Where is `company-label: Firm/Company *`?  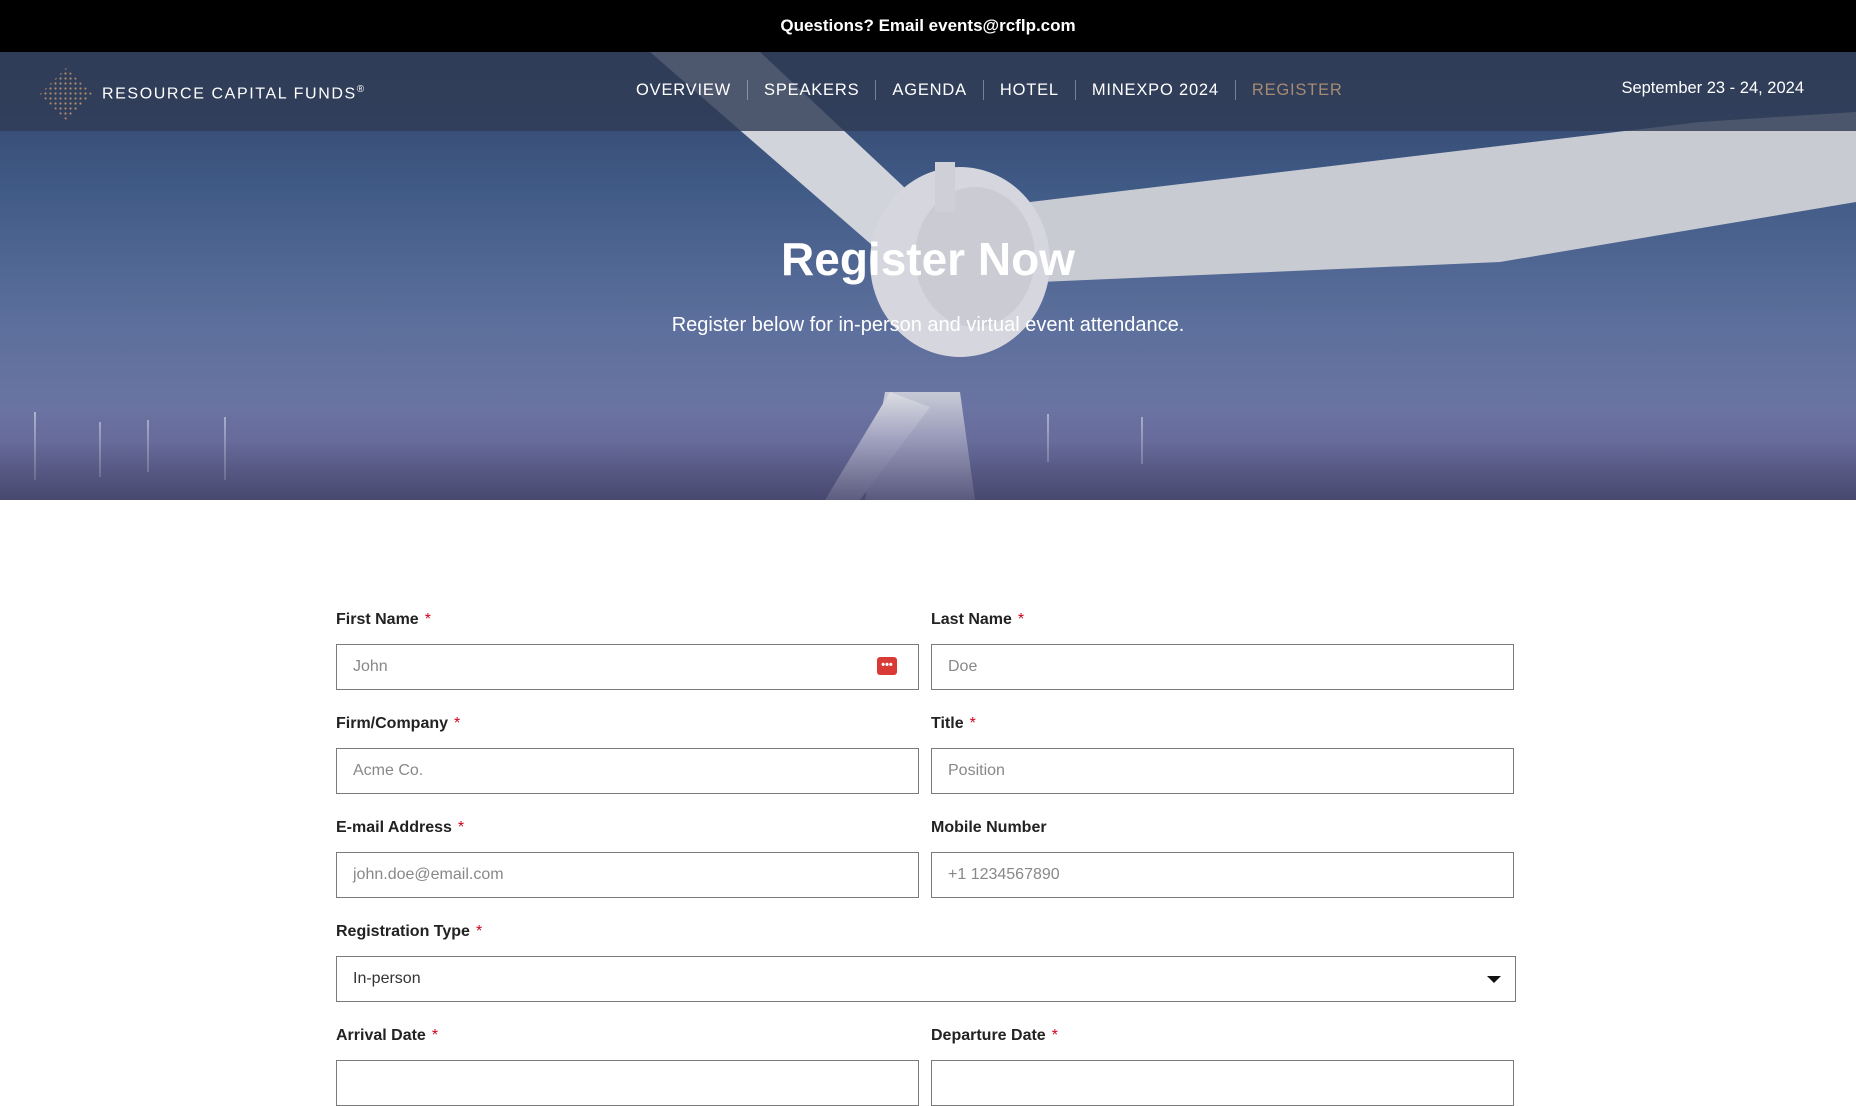
company-label: Firm/Company * is located at coordinates (398, 723).